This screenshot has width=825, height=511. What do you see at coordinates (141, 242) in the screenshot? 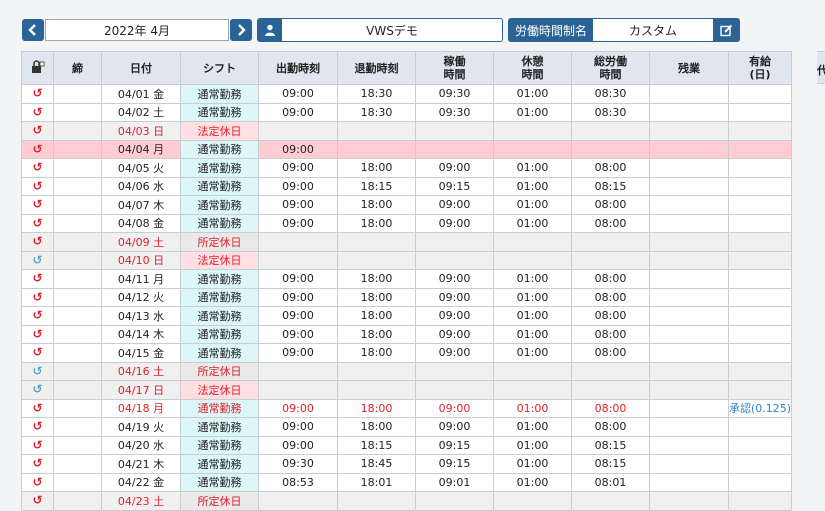
I see `date-cell: 04/09 土` at bounding box center [141, 242].